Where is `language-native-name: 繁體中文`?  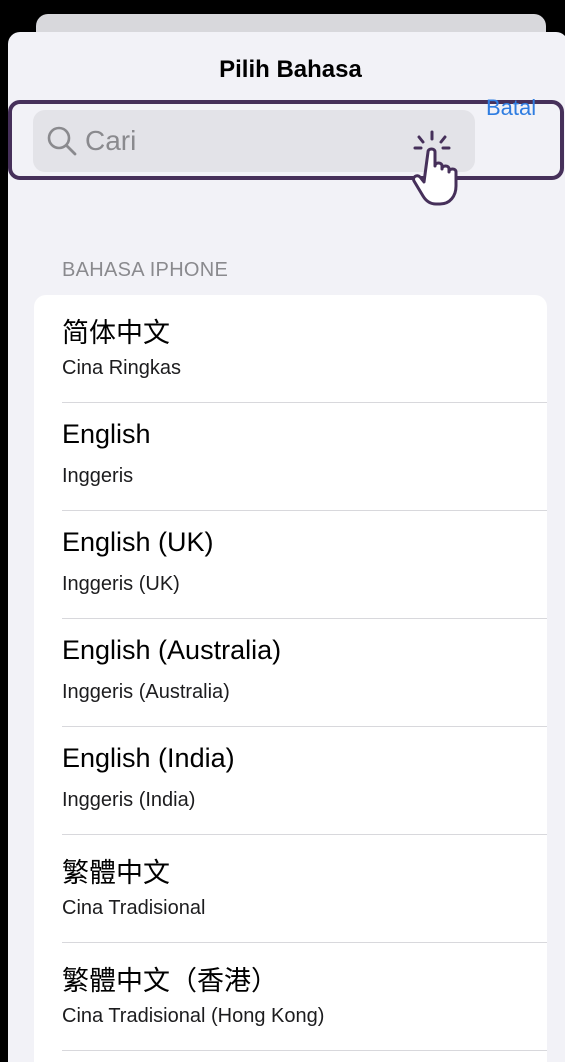 language-native-name: 繁體中文 is located at coordinates (116, 873).